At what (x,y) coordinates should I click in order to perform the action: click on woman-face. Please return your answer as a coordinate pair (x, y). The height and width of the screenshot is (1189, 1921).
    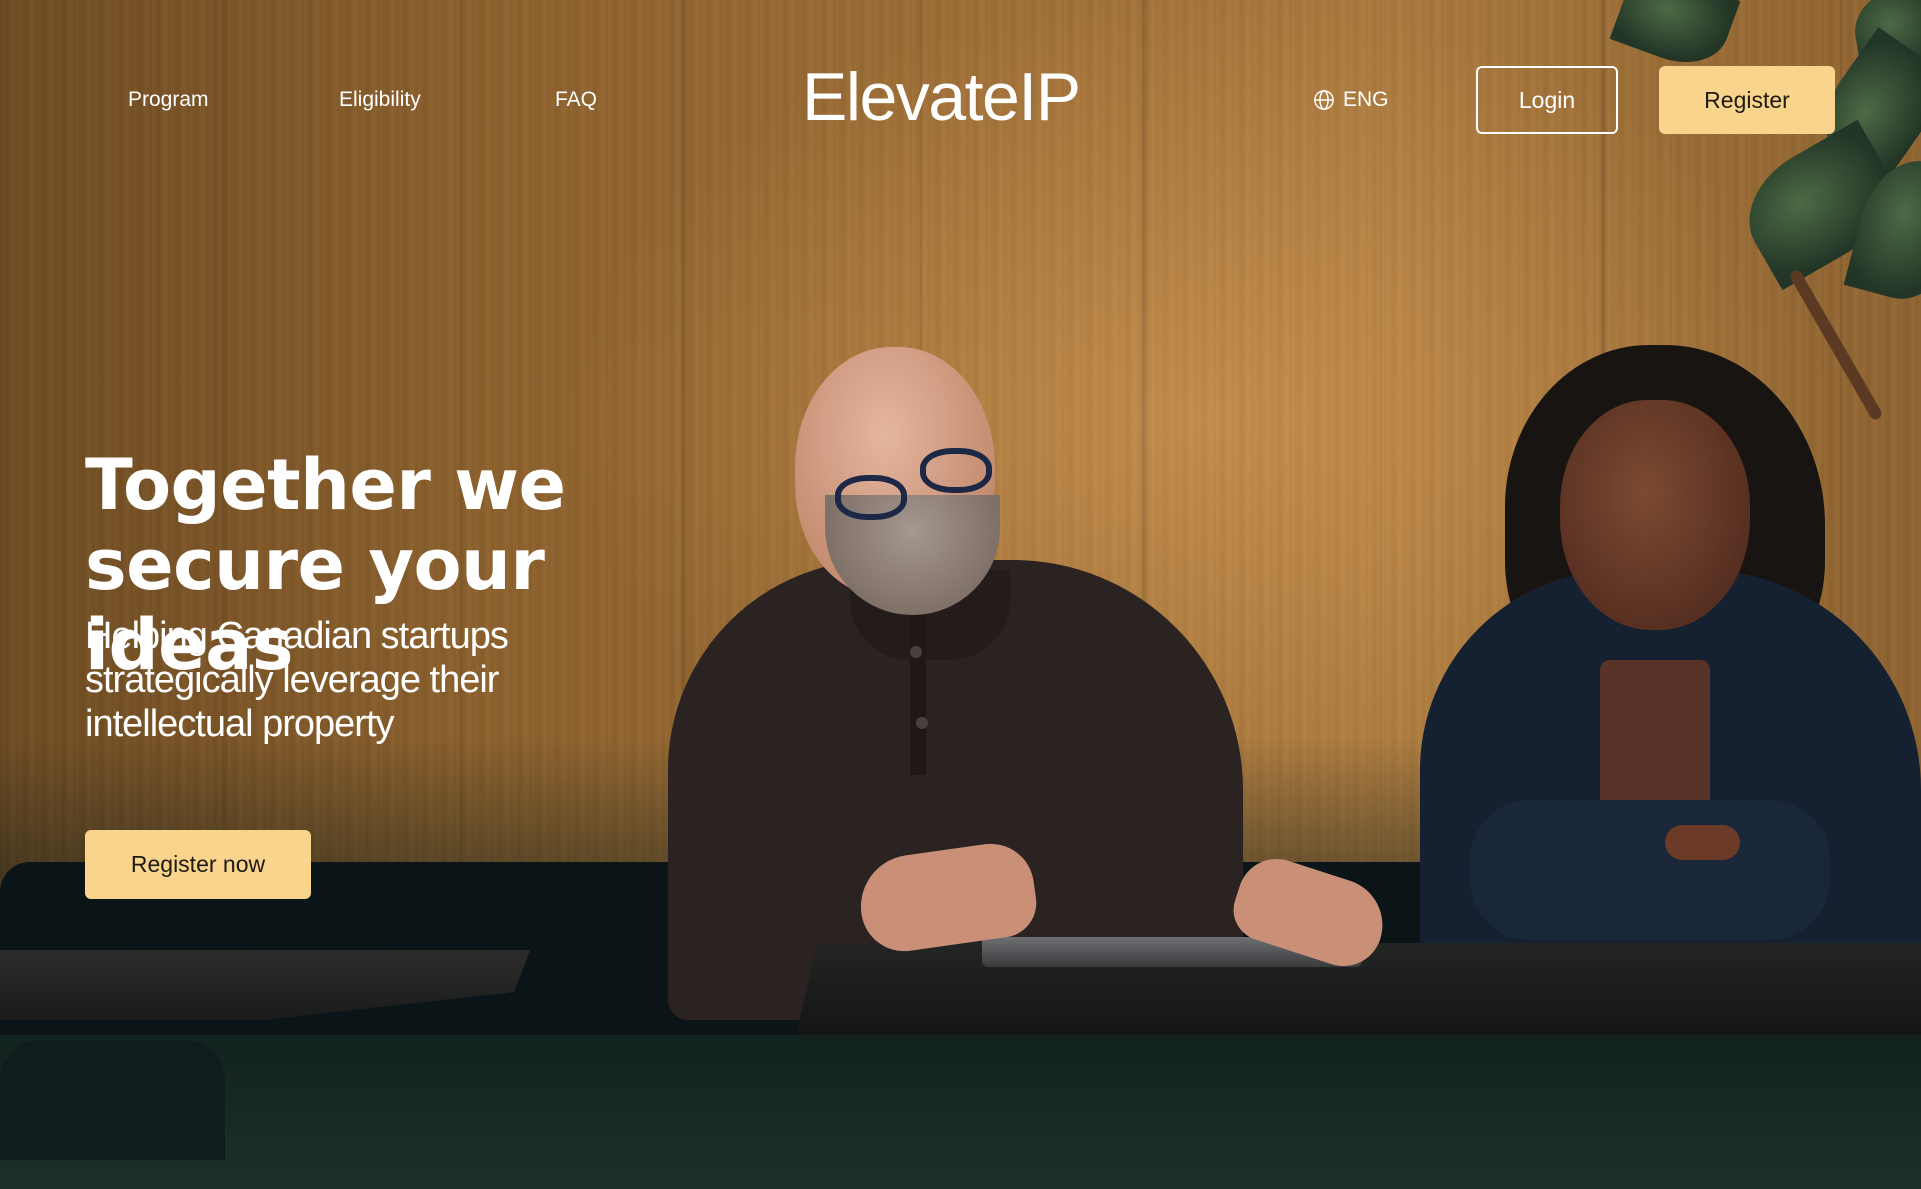
    Looking at the image, I should click on (1655, 515).